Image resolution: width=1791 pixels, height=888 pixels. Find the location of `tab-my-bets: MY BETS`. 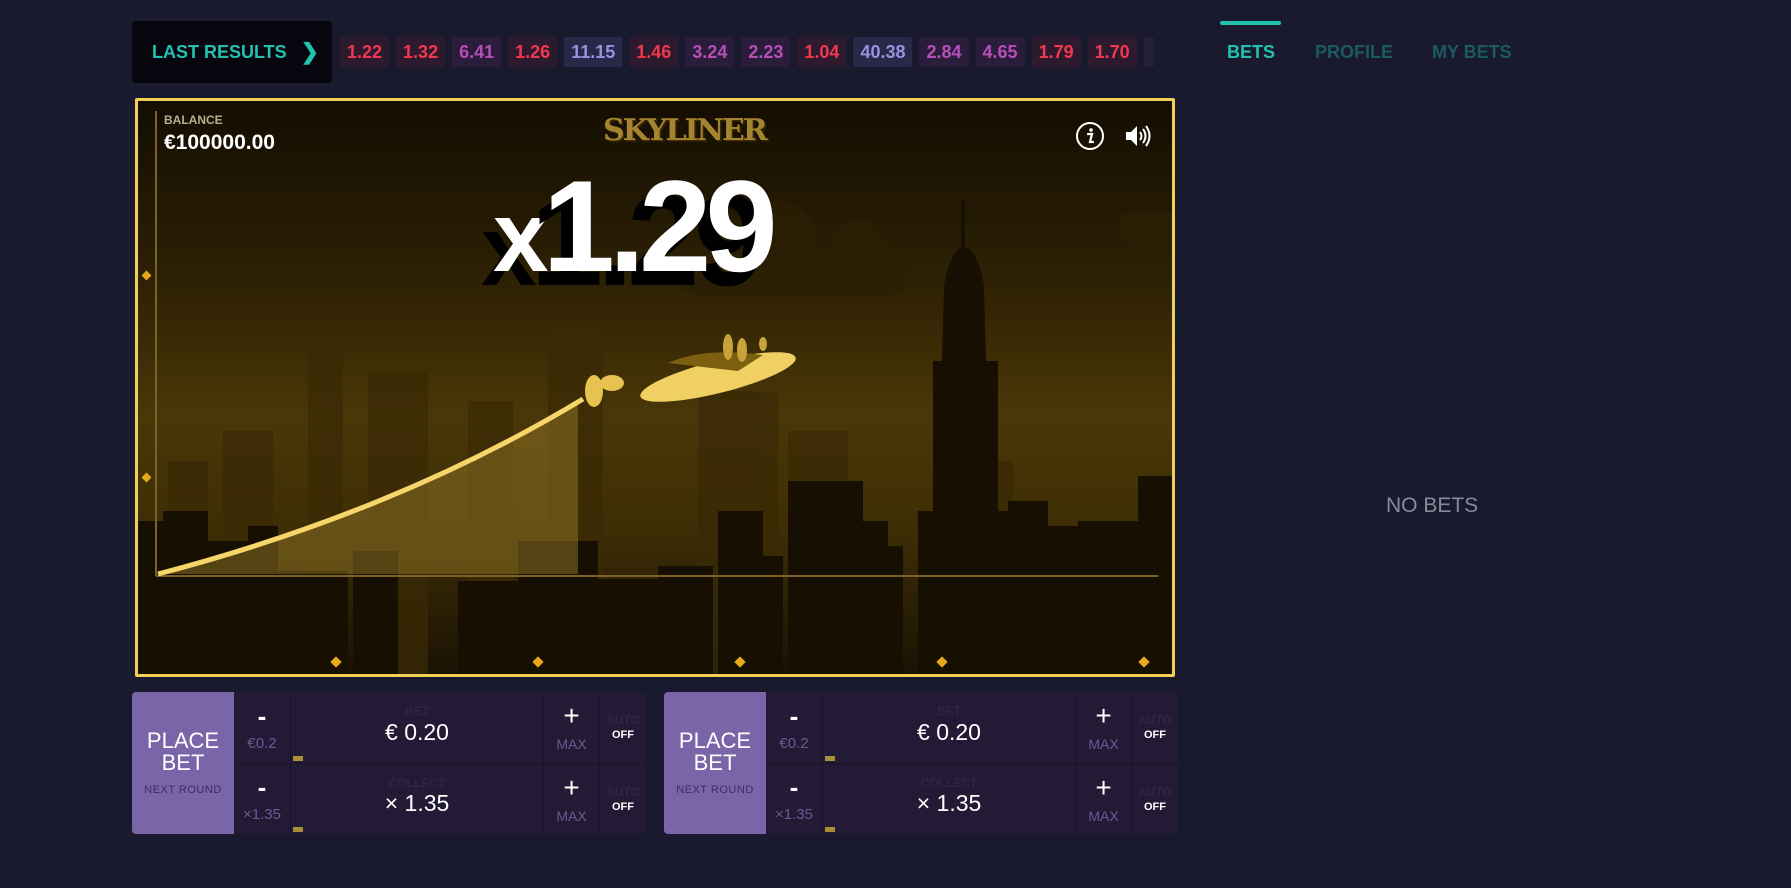

tab-my-bets: MY BETS is located at coordinates (1472, 52).